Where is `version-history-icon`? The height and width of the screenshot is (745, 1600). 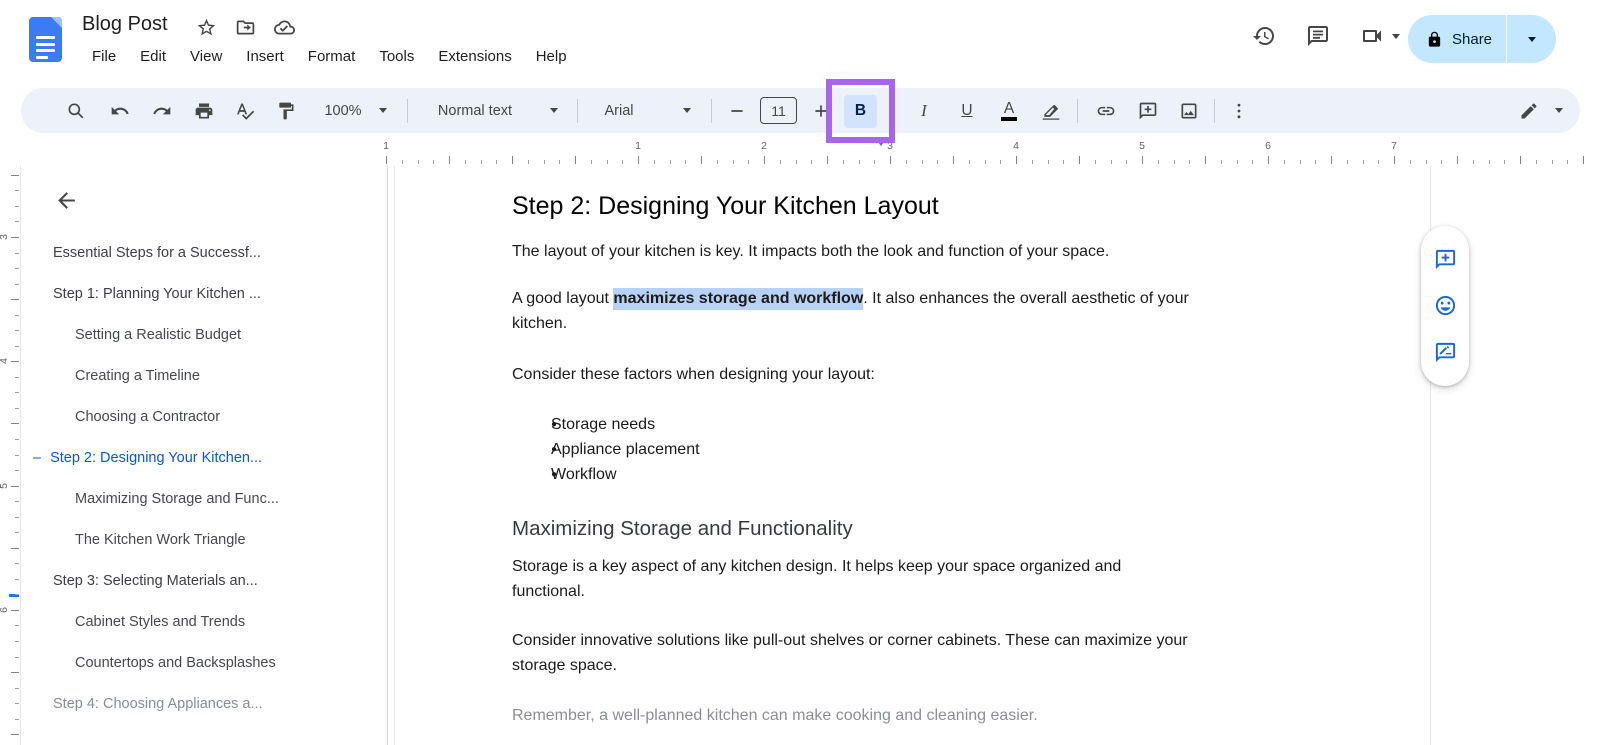 version-history-icon is located at coordinates (1264, 36).